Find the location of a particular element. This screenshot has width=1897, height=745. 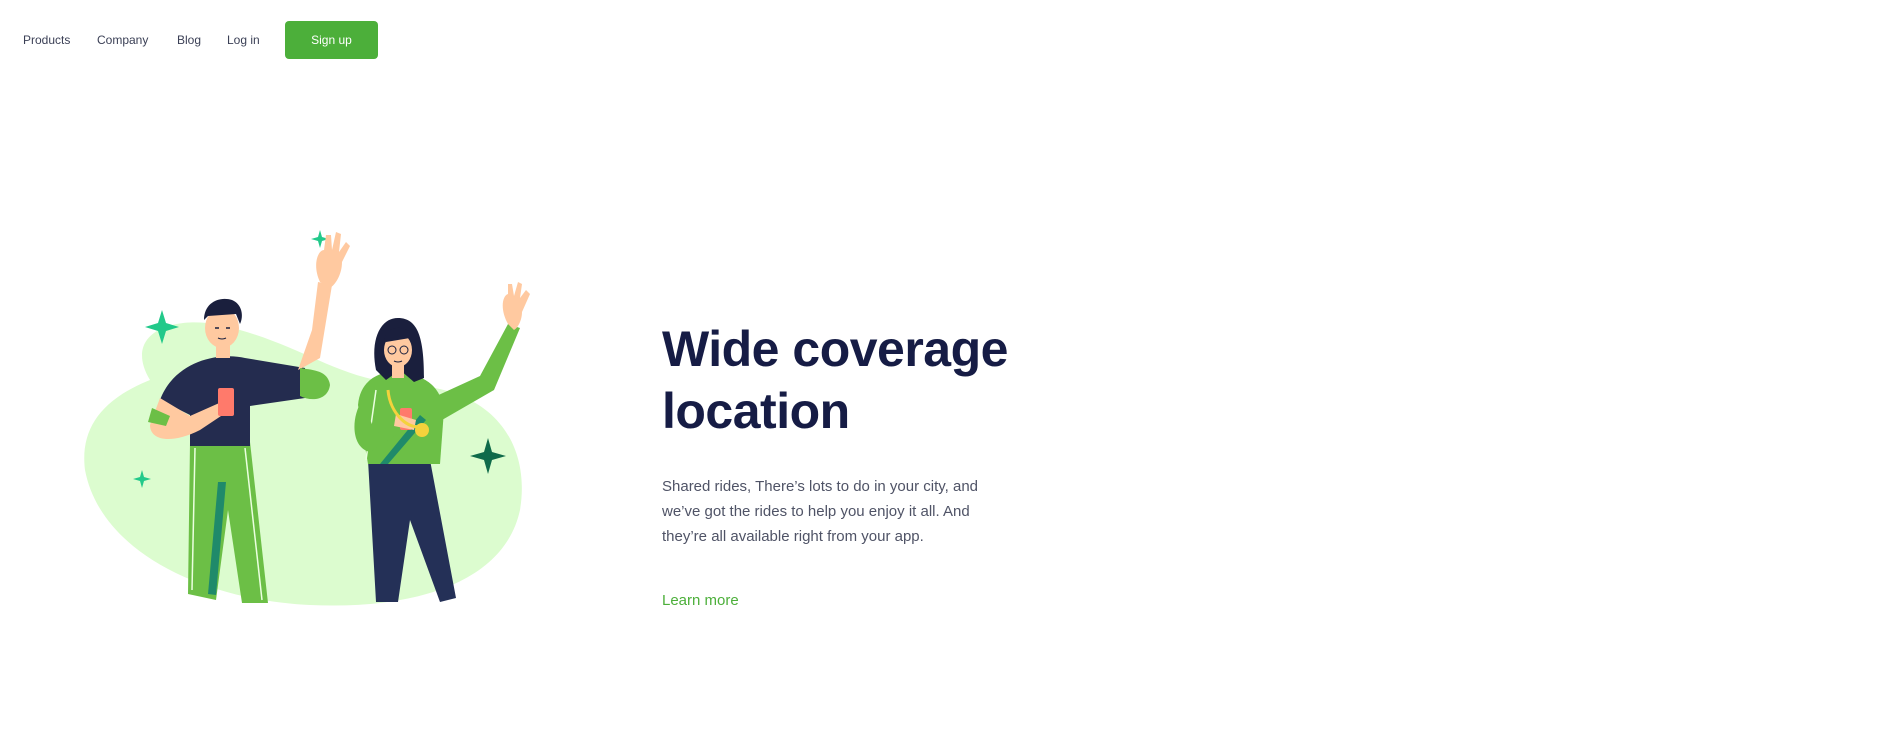

signup-button: Sign up is located at coordinates (331, 40).